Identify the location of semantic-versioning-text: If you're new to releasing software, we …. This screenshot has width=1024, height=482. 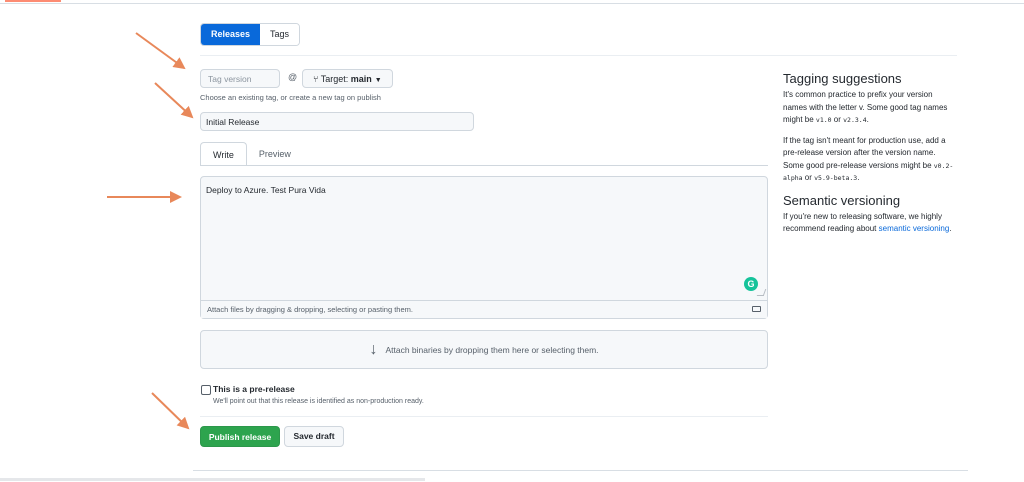
(870, 223).